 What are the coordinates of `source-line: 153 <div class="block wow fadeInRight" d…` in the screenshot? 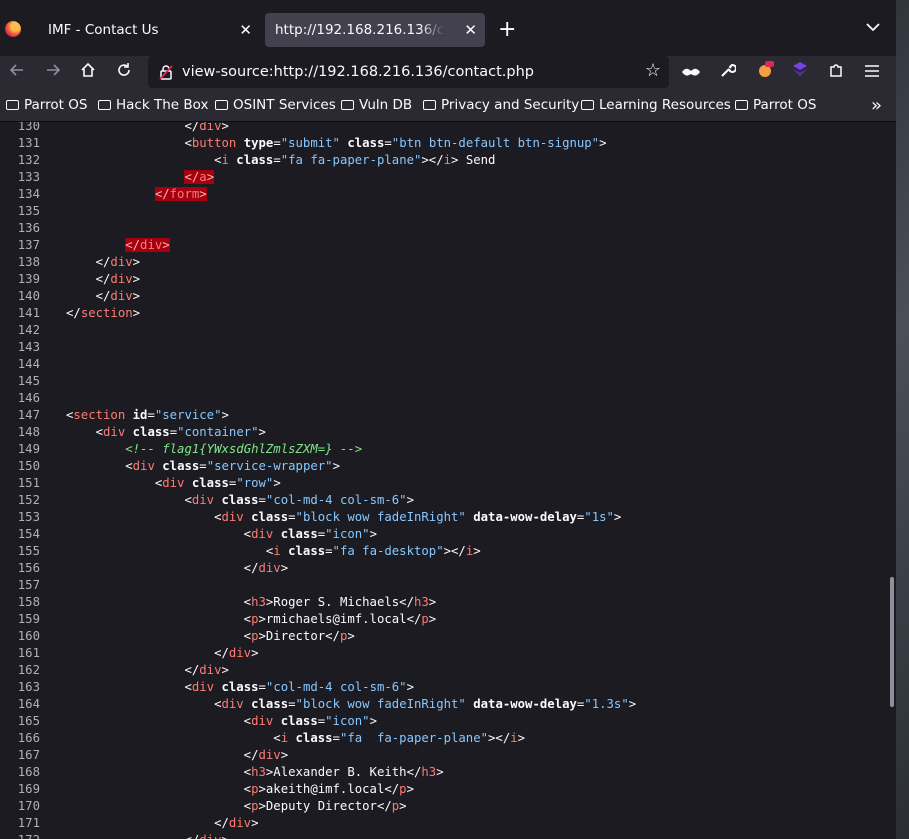 It's located at (319, 517).